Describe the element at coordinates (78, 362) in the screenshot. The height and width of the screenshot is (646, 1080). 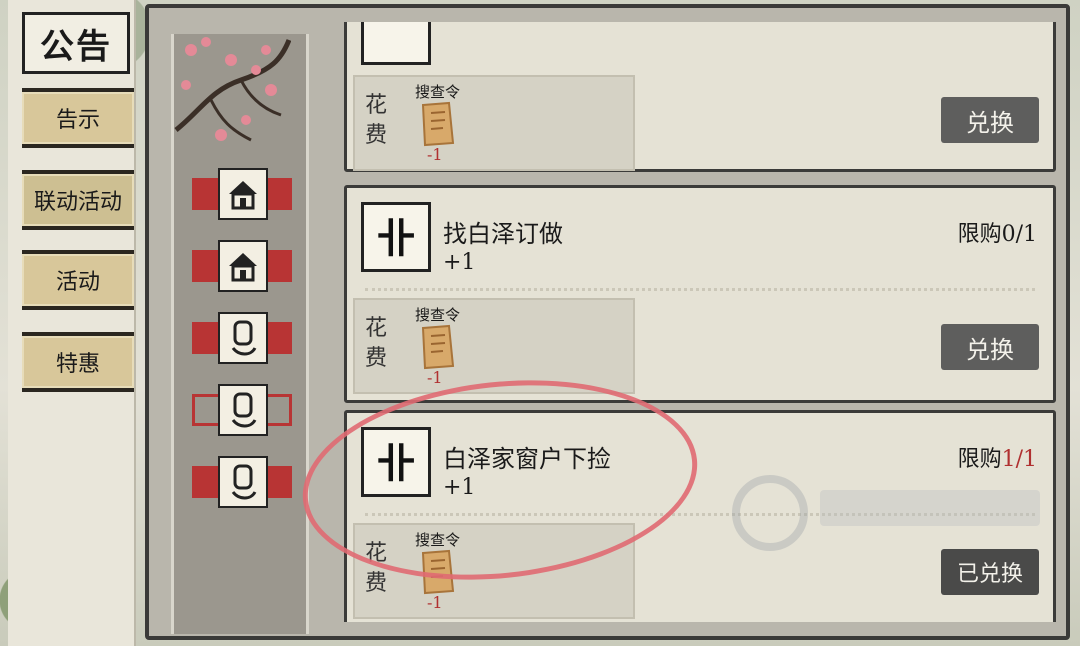
I see `tab-special-offer: 特惠` at that location.